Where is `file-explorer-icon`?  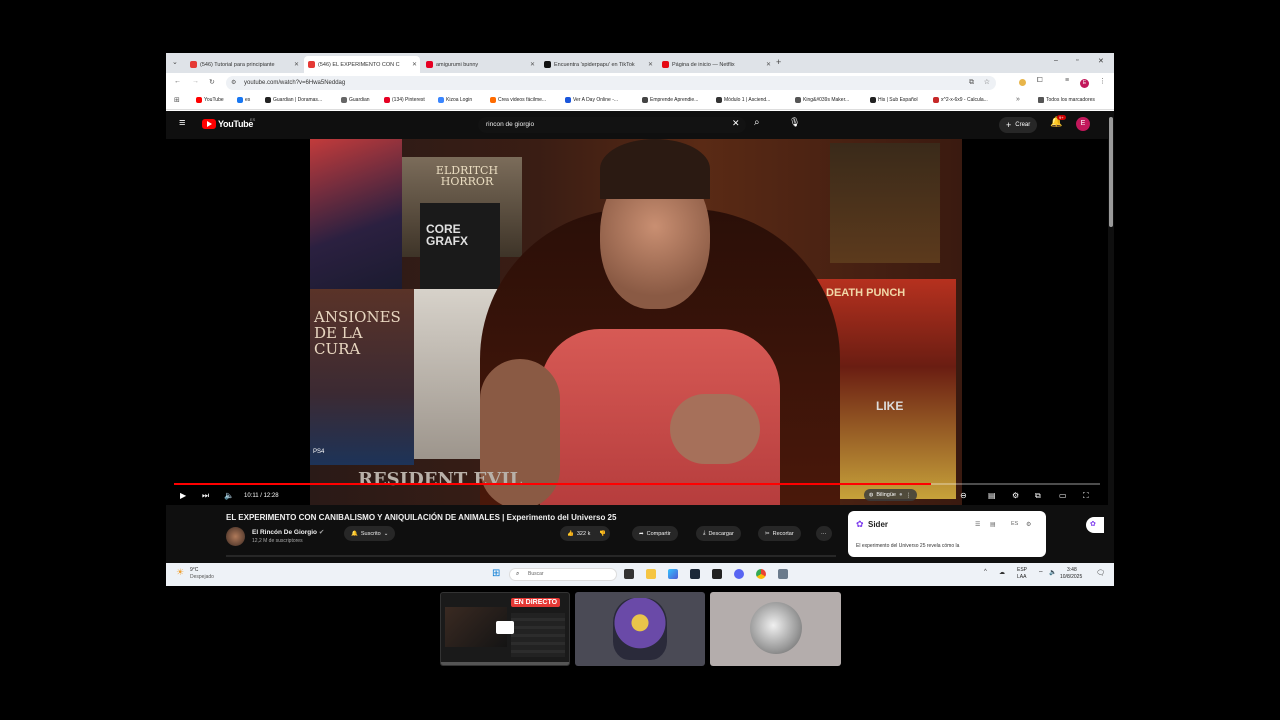
file-explorer-icon is located at coordinates (651, 574).